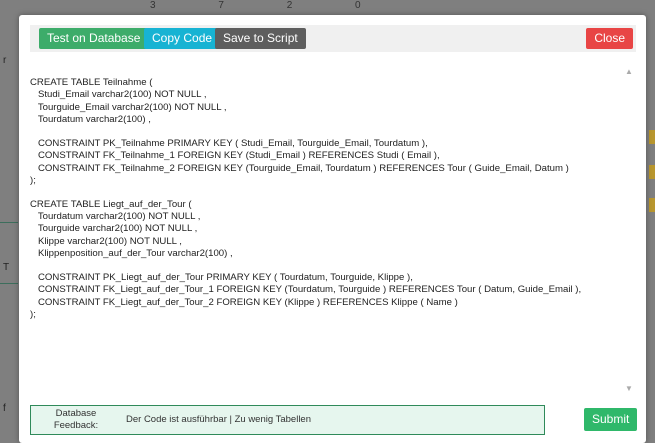 This screenshot has height=443, width=655. Describe the element at coordinates (609, 38) in the screenshot. I see `close-button: Close` at that location.